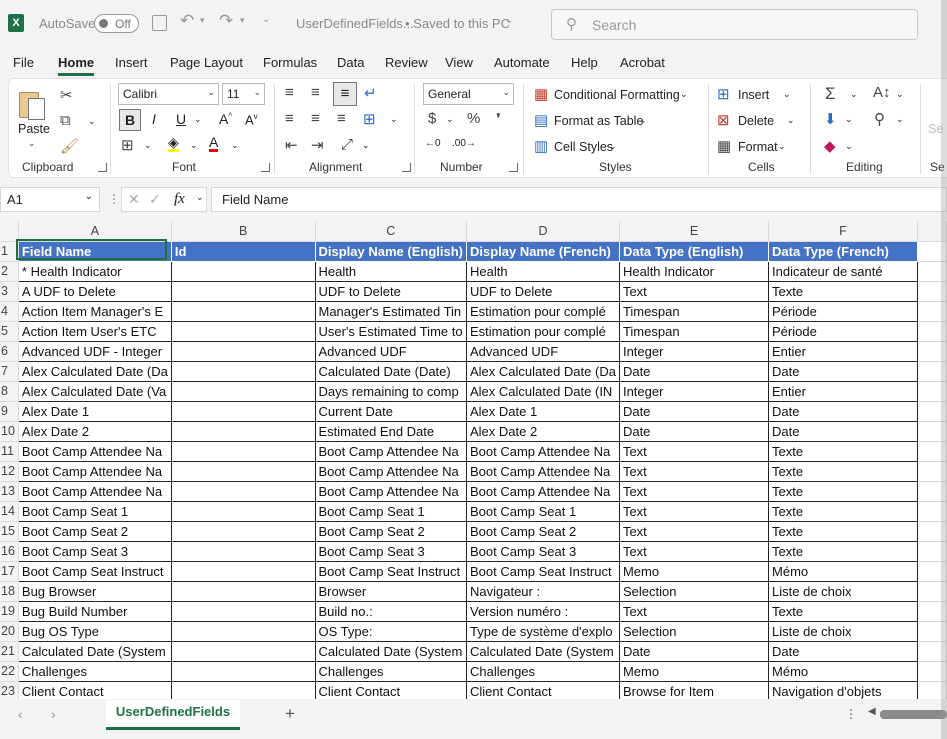  Describe the element at coordinates (9, 431) in the screenshot. I see `row-header: 10` at that location.